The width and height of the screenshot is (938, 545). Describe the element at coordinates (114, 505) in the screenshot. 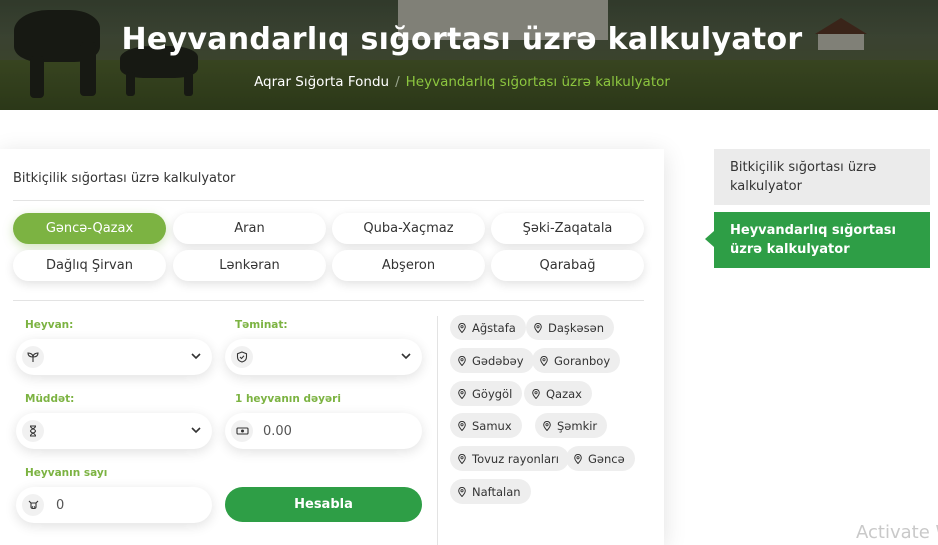

I see `count-input: 0` at that location.